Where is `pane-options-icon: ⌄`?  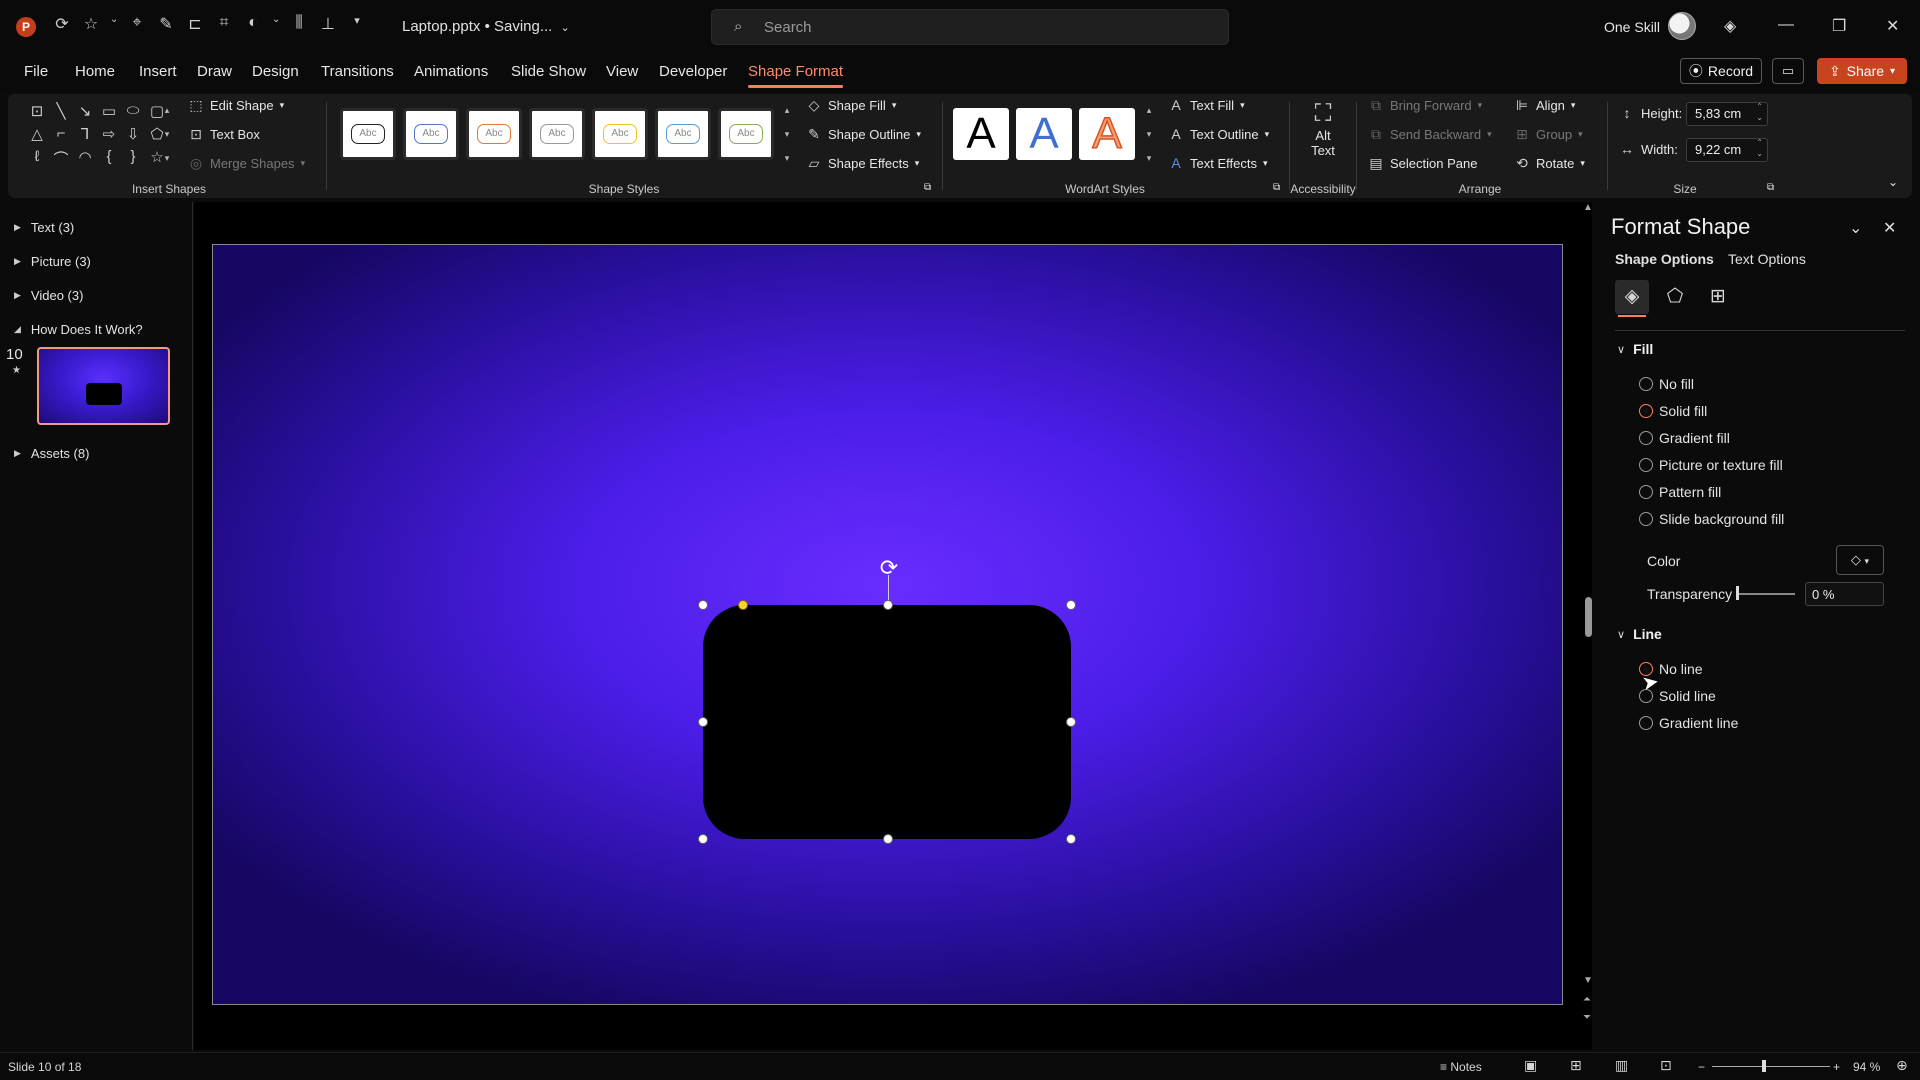
pane-options-icon: ⌄ is located at coordinates (1855, 228).